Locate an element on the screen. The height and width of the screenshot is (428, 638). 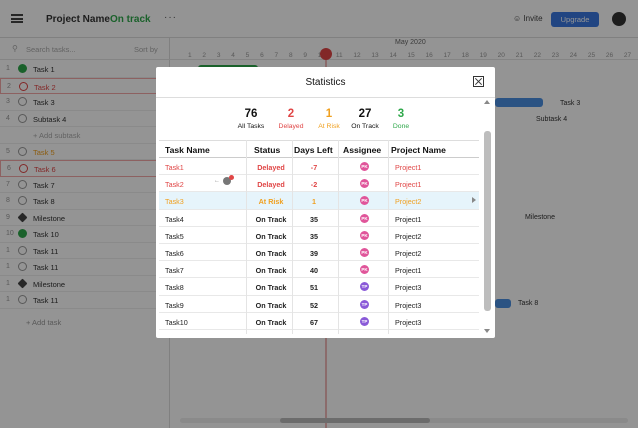
table-row: Task2 Delayed -2 PK Project1 ← is located at coordinates (319, 184).